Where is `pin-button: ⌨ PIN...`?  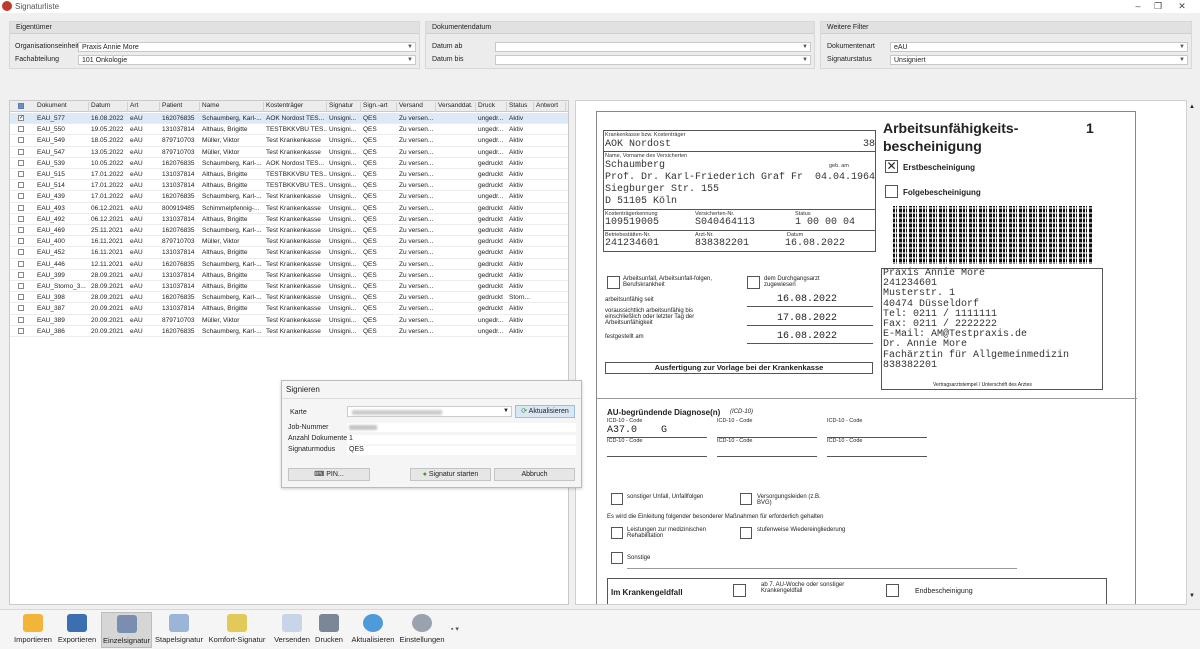 pin-button: ⌨ PIN... is located at coordinates (329, 474).